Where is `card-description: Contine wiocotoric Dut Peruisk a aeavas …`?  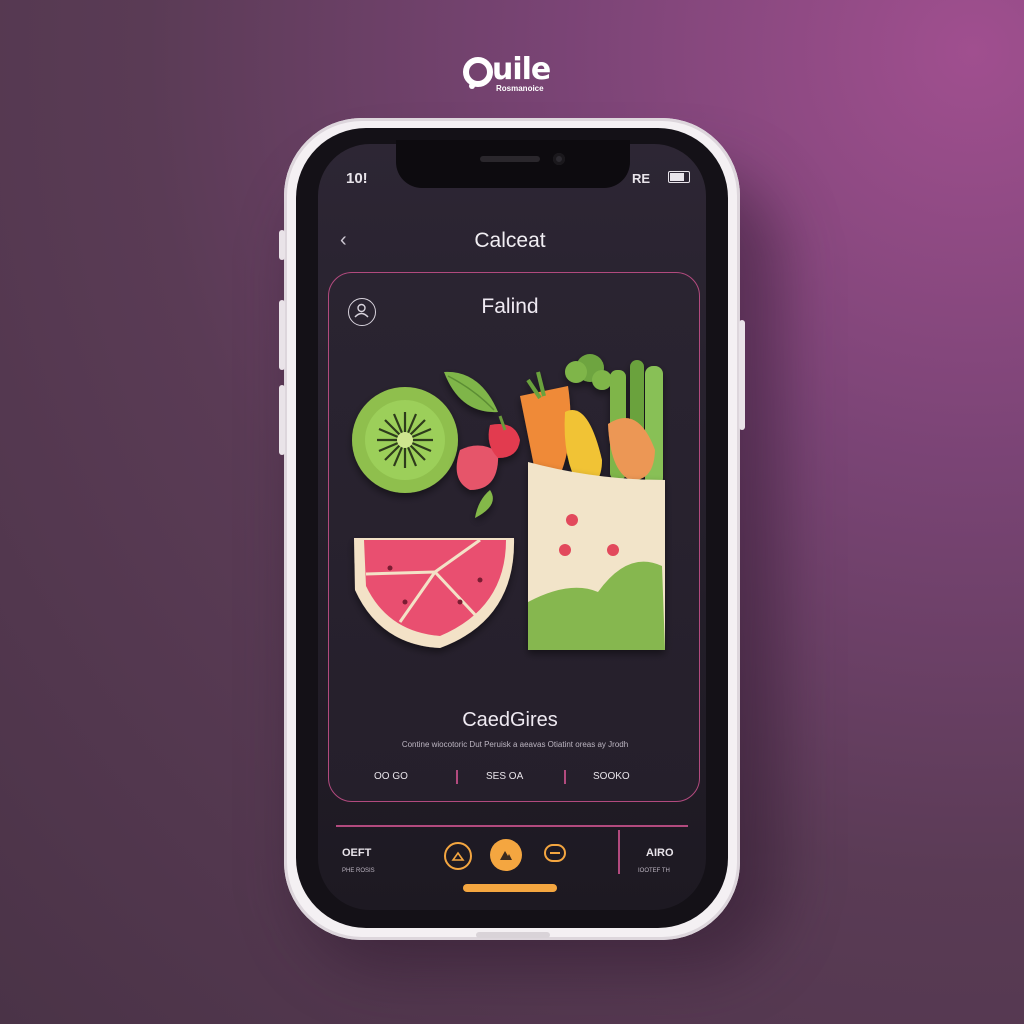 card-description: Contine wiocotoric Dut Peruisk a aeavas … is located at coordinates (515, 744).